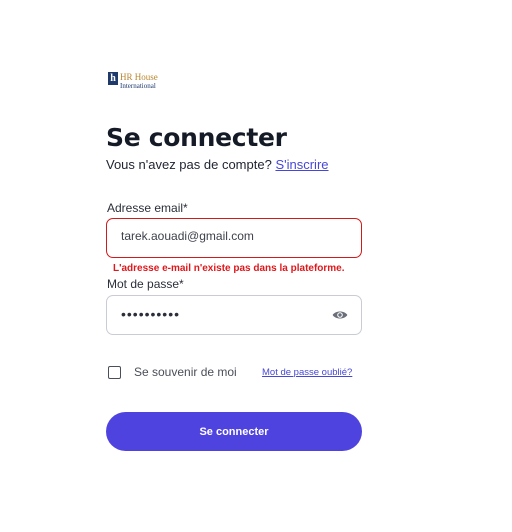 This screenshot has height=532, width=512. Describe the element at coordinates (114, 372) in the screenshot. I see `remember-me-checkbox` at that location.